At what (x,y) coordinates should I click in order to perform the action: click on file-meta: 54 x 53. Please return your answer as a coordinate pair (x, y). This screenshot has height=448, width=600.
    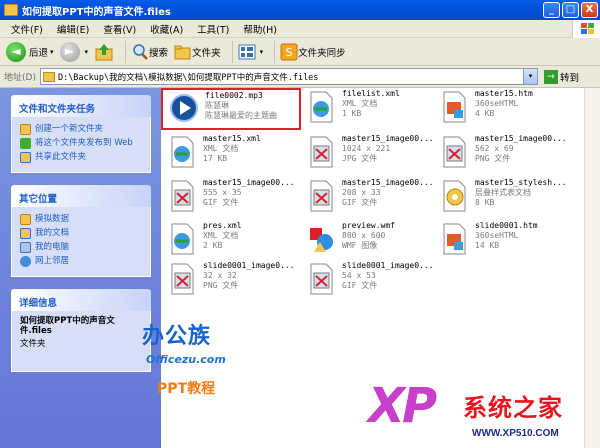
    Looking at the image, I should click on (359, 275).